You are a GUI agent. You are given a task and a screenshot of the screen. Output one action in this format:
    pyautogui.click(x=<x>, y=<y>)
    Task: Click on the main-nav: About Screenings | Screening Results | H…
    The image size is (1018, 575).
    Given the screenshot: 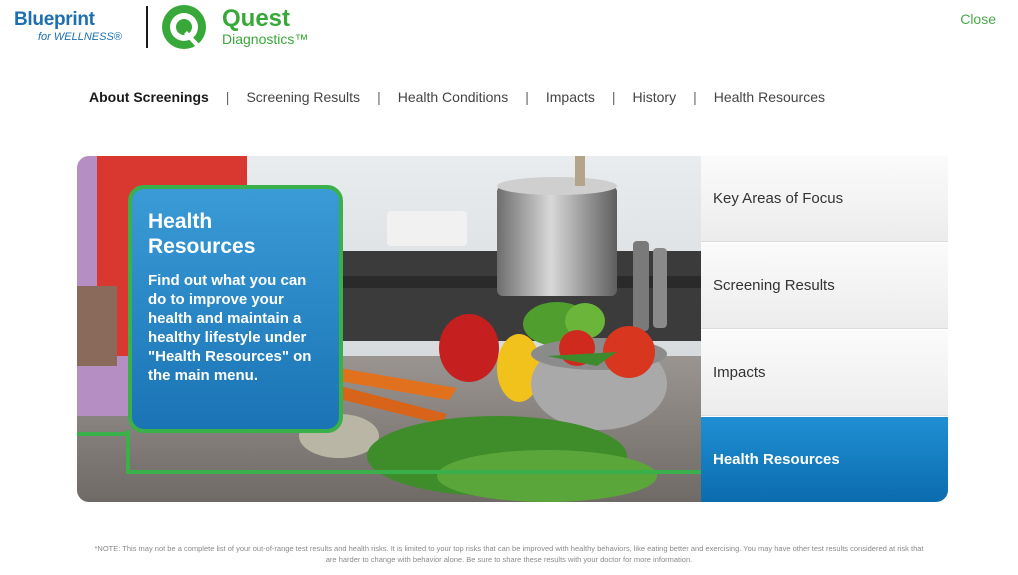 What is the action you would take?
    pyautogui.click(x=457, y=97)
    